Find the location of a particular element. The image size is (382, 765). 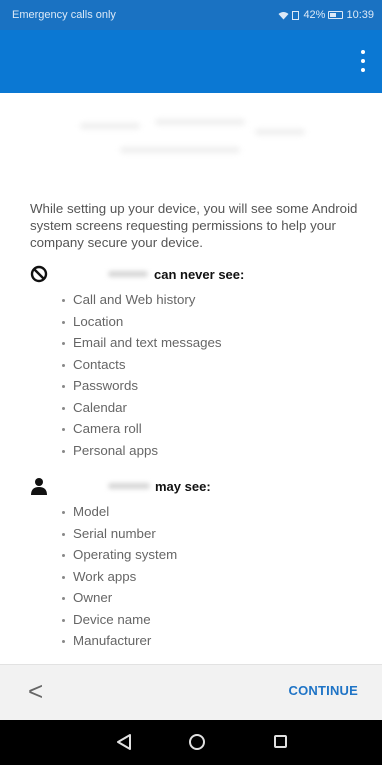

never-see-header: can never see: is located at coordinates (191, 276).